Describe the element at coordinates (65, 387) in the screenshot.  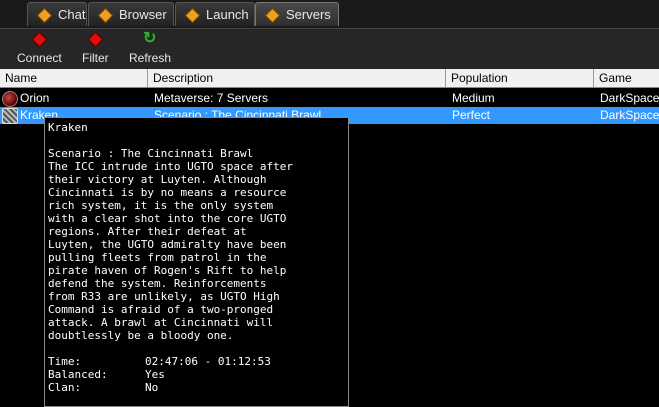
I see `clan-label: Clan:` at that location.